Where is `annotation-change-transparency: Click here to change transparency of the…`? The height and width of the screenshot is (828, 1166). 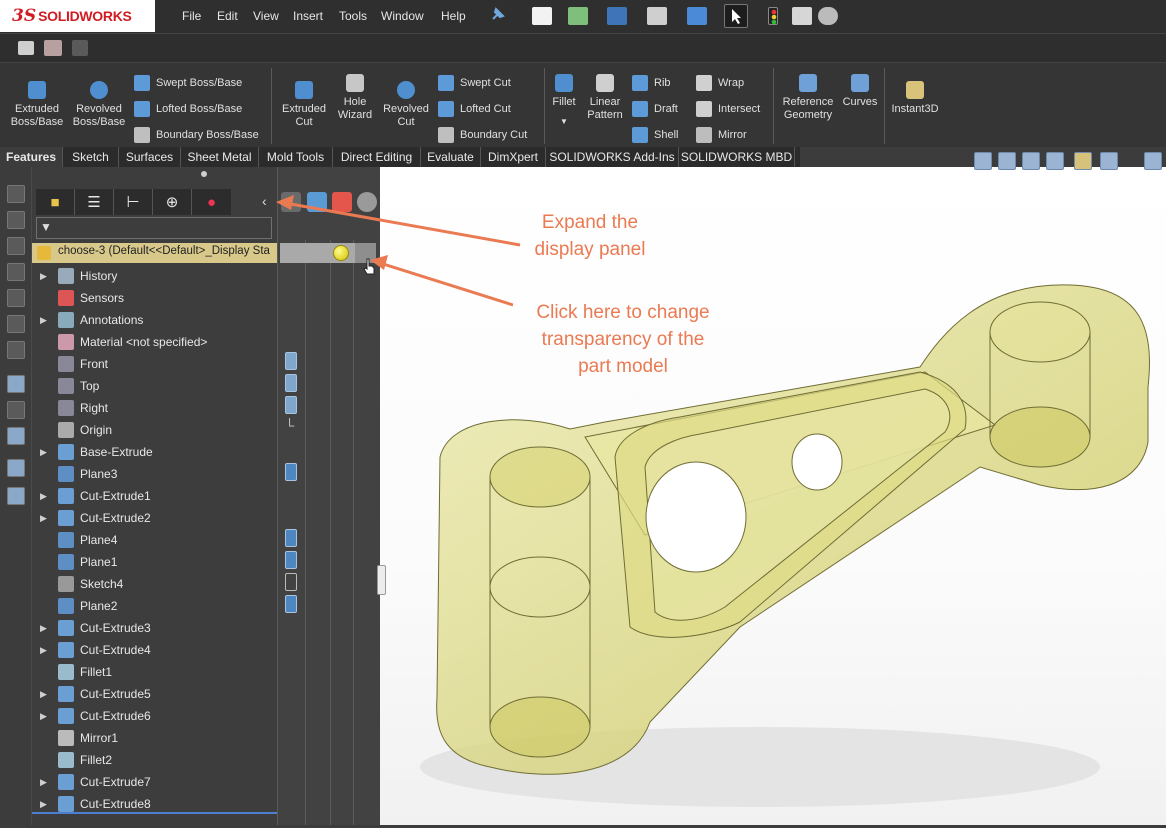
annotation-change-transparency: Click here to change transparency of the… is located at coordinates (623, 339).